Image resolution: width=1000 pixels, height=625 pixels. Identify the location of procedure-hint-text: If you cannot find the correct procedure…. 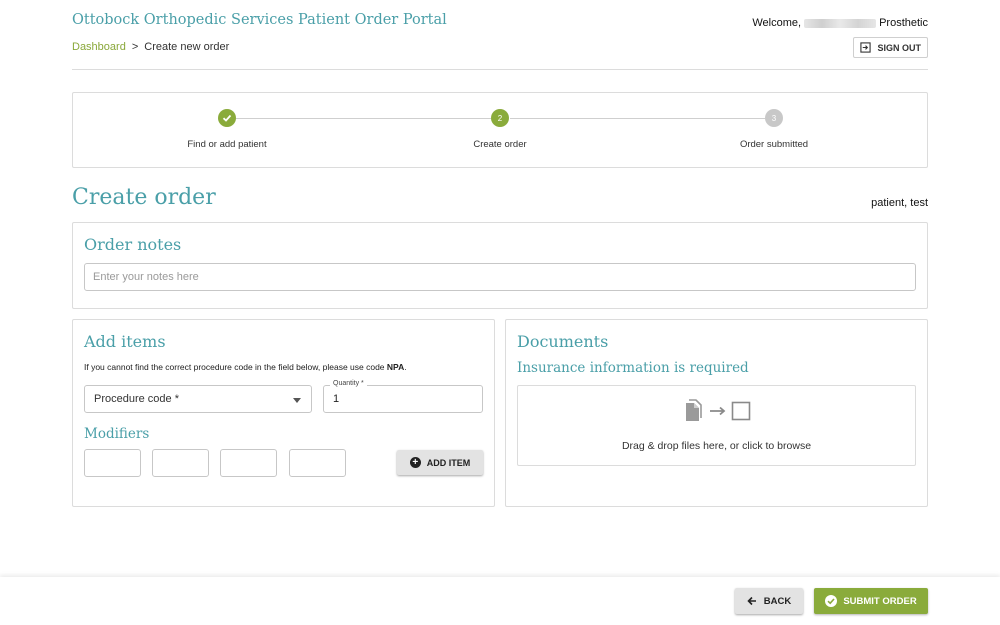
(235, 367).